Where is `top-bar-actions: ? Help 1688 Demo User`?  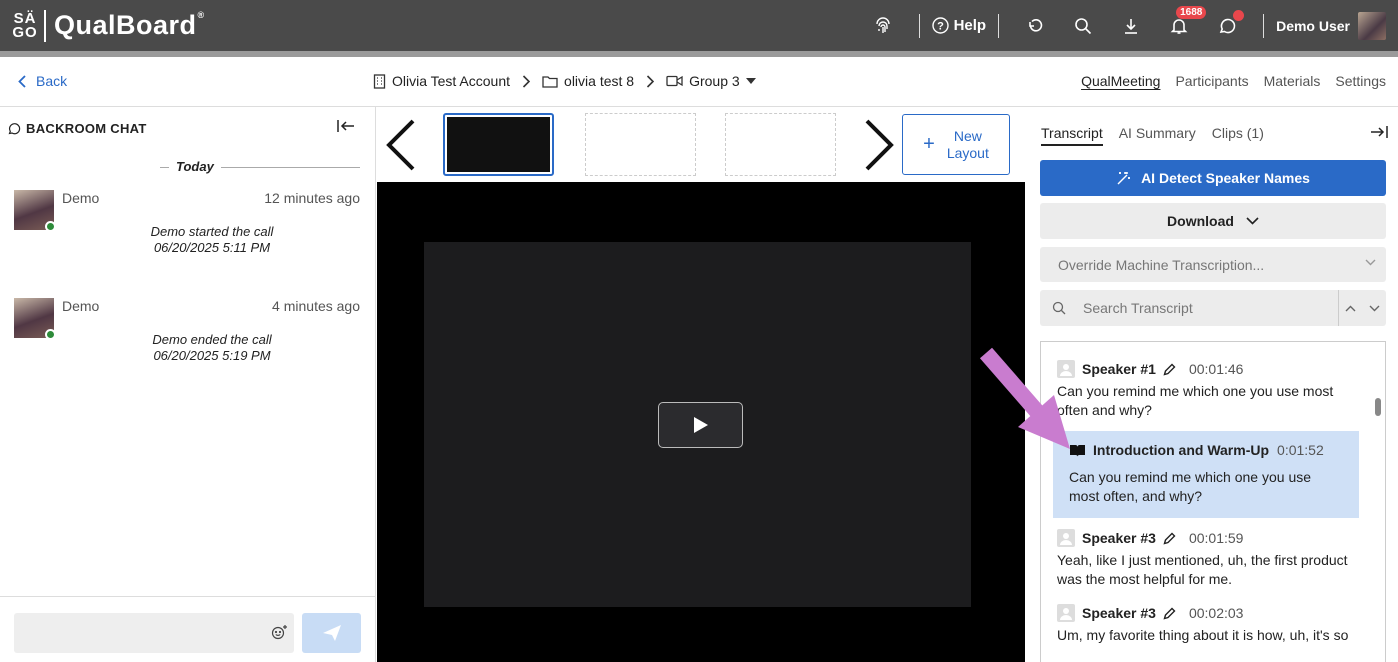
top-bar-actions: ? Help 1688 Demo User is located at coordinates (1122, 25).